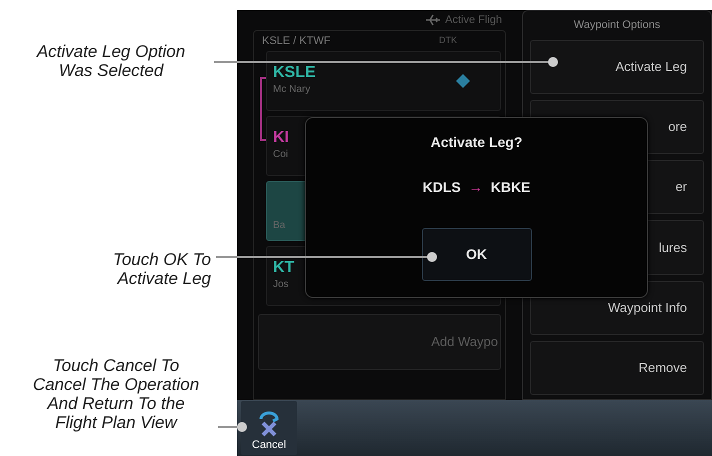 The height and width of the screenshot is (456, 712). What do you see at coordinates (463, 81) in the screenshot?
I see `diamond-icon` at bounding box center [463, 81].